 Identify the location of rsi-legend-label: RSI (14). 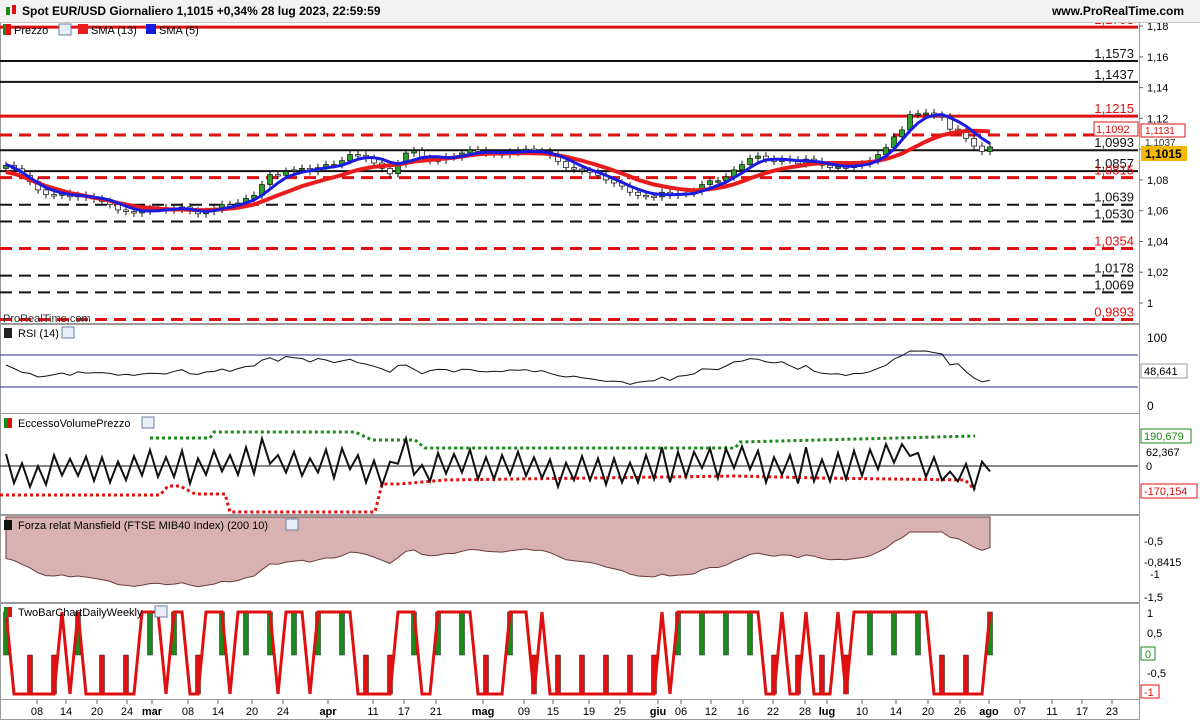
(38, 334).